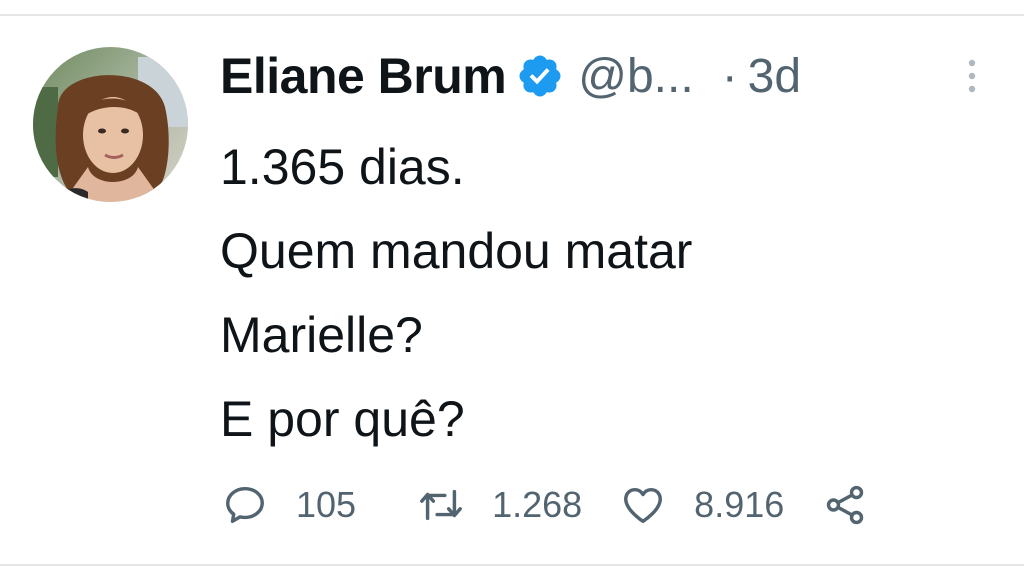 Image resolution: width=1024 pixels, height=587 pixels. I want to click on retweet-button: 1.268, so click(500, 505).